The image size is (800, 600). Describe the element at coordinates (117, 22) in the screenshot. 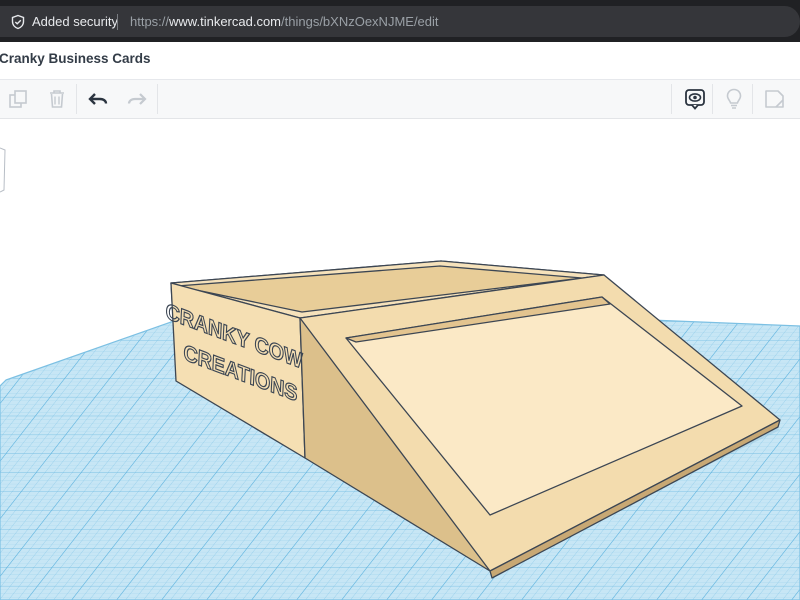

I see `divider` at that location.